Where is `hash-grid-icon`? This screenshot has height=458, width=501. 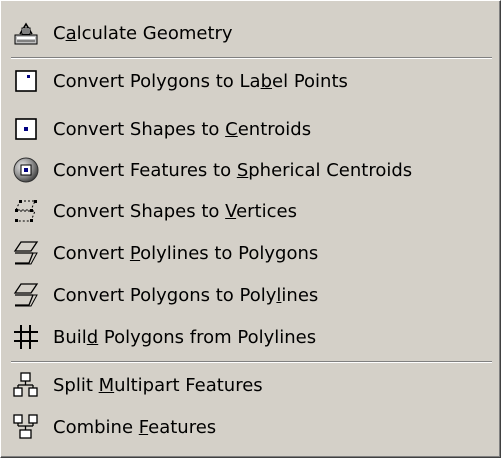 hash-grid-icon is located at coordinates (26, 337).